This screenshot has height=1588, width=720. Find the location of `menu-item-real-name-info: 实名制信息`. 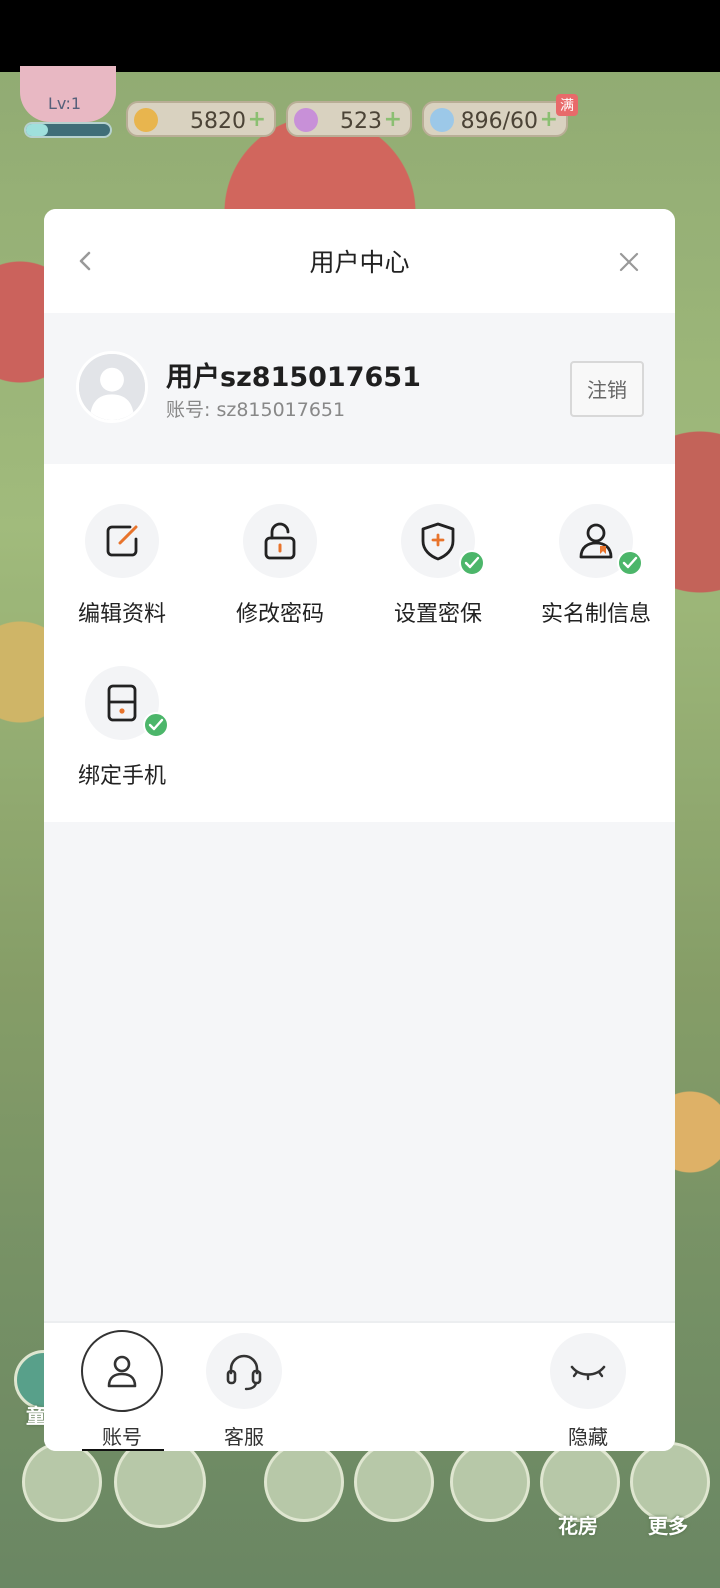

menu-item-real-name-info: 实名制信息 is located at coordinates (596, 545).